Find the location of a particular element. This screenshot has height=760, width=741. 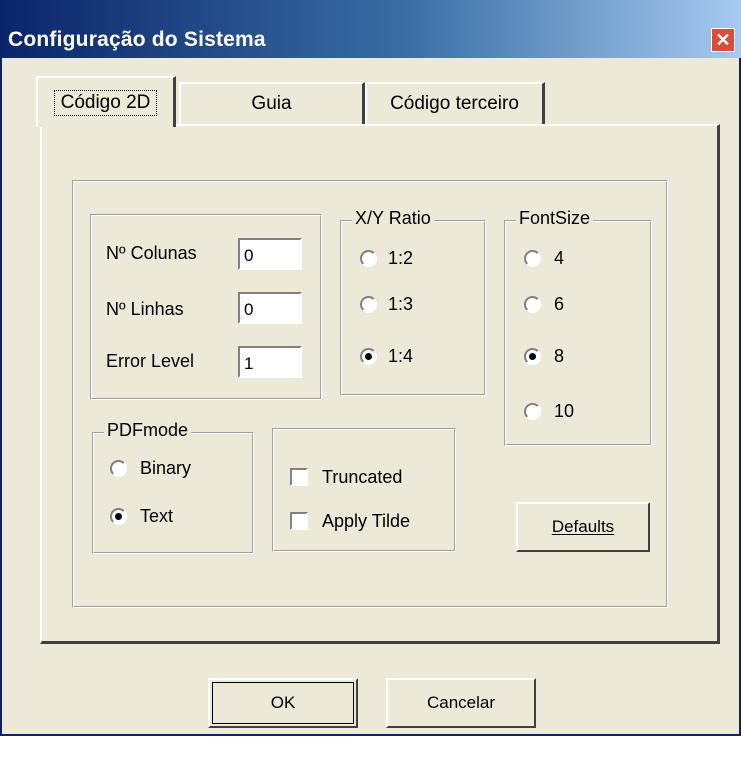

pdf-mode-option-label: Binary is located at coordinates (166, 468).